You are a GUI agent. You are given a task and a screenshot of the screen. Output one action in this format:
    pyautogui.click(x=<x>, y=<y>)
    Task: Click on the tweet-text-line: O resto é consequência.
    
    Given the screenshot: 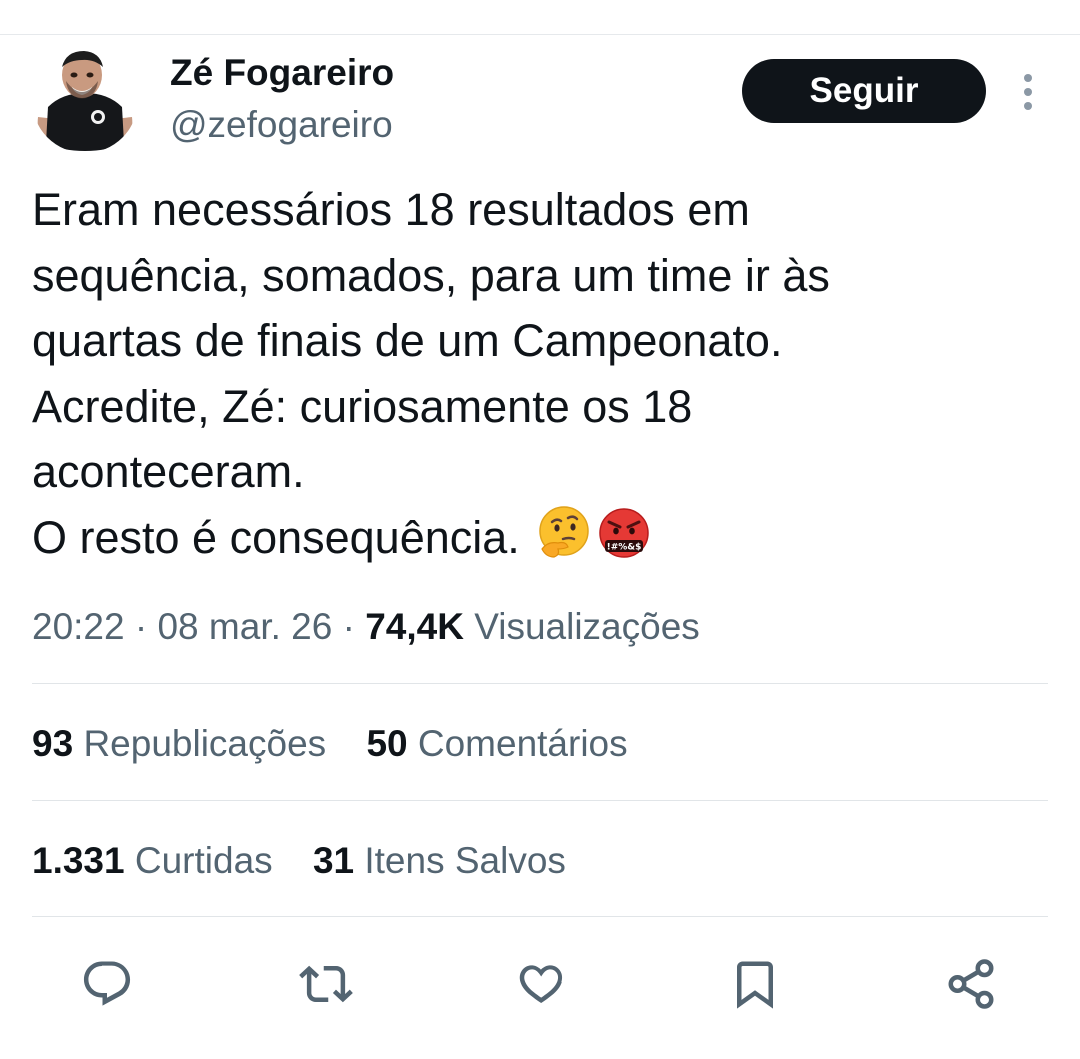 What is the action you would take?
    pyautogui.click(x=276, y=537)
    